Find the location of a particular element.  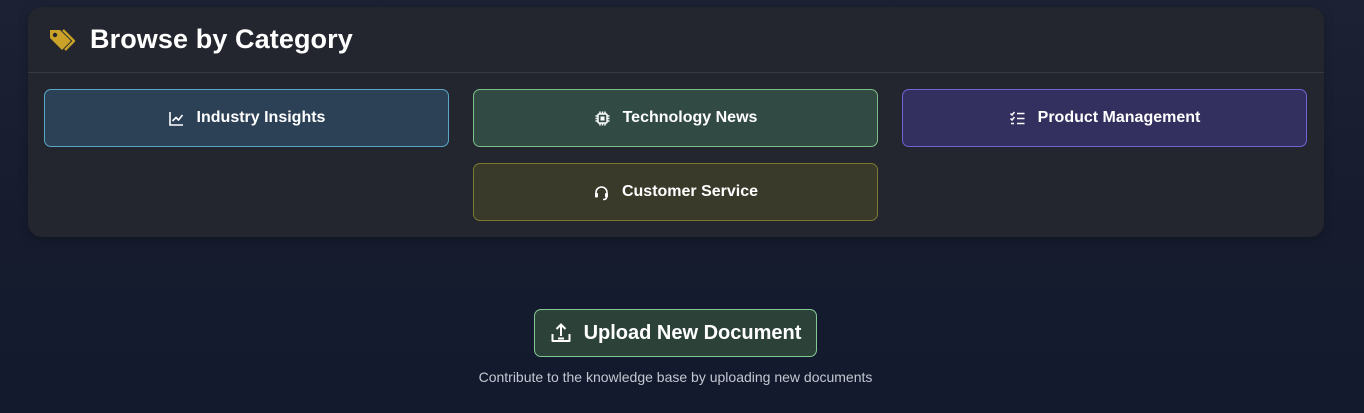

chip-icon is located at coordinates (603, 118).